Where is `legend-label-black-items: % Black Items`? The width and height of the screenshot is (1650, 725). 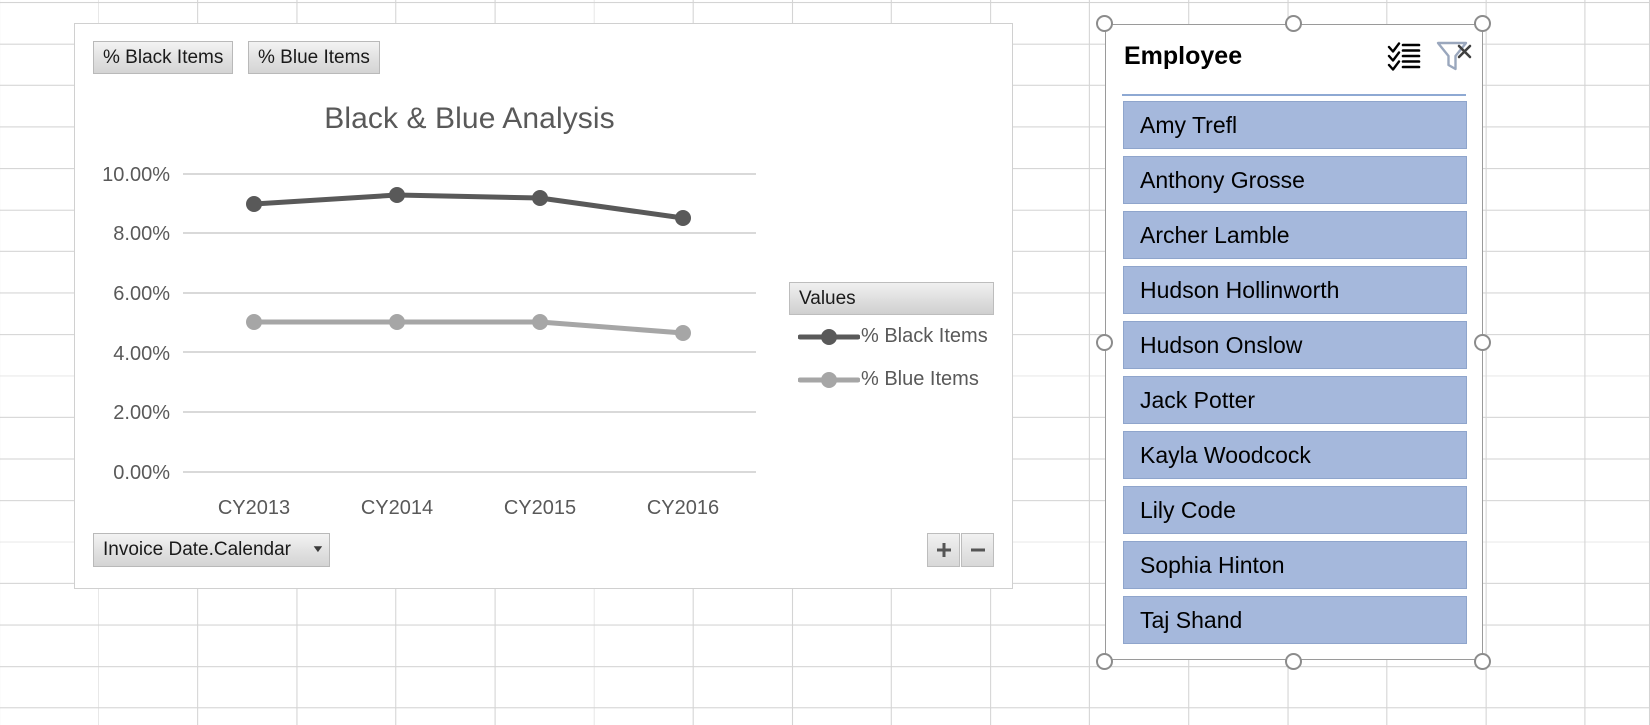 legend-label-black-items: % Black Items is located at coordinates (924, 336).